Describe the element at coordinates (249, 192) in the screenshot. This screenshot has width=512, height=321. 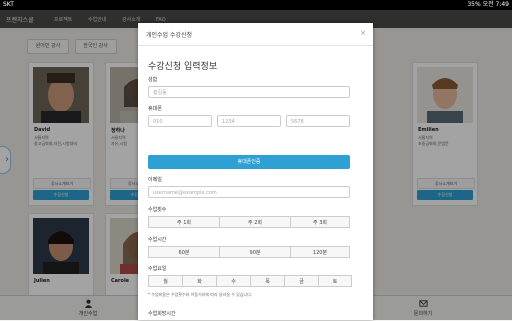
I see `email-field: username@example.com` at that location.